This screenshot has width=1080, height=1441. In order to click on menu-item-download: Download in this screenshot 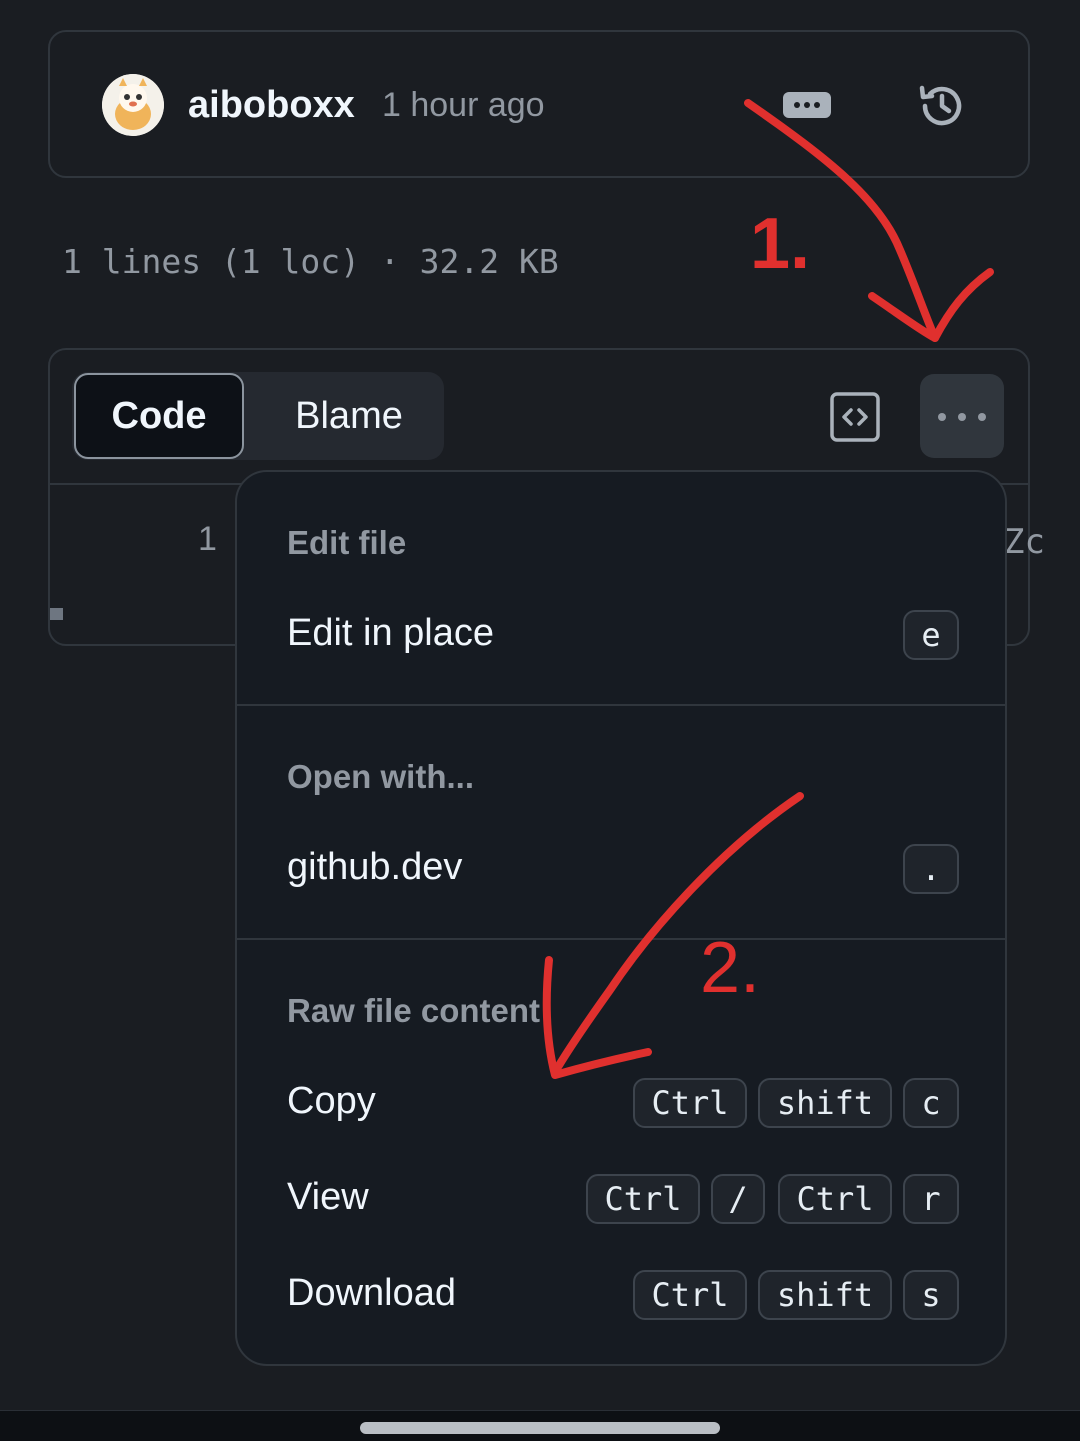, I will do `click(371, 1293)`.